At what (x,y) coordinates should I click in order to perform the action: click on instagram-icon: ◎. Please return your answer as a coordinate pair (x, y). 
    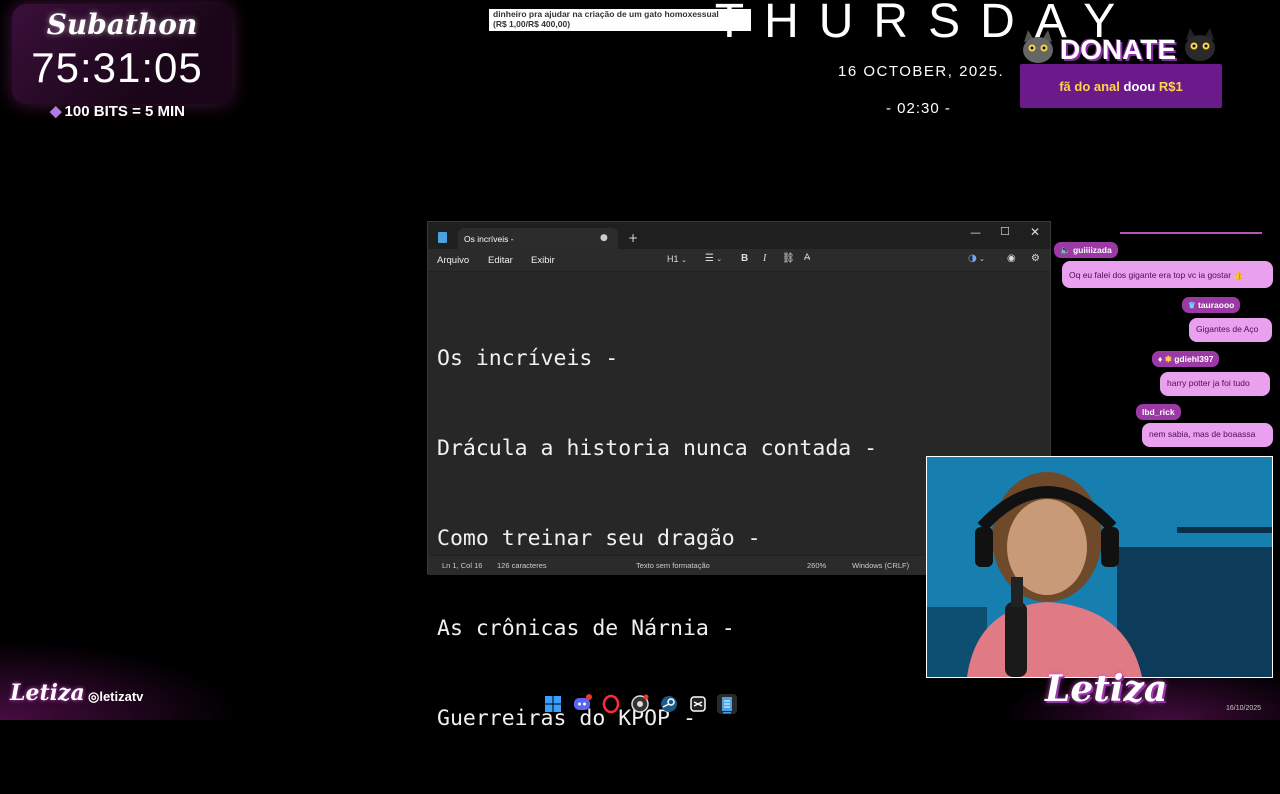
    Looking at the image, I should click on (94, 696).